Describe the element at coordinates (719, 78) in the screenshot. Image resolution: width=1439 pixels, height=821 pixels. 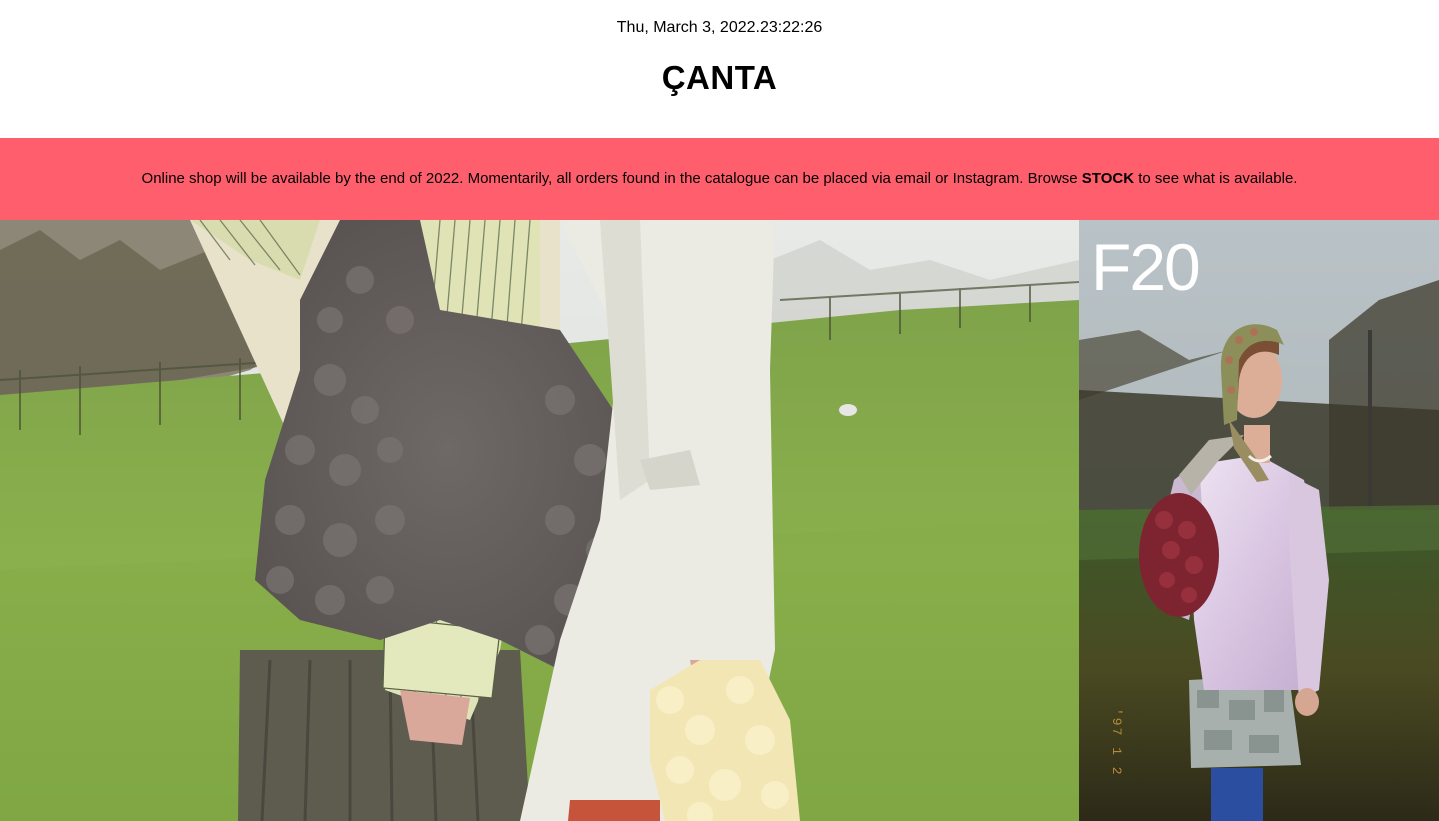
I see `brand-logo: ÇANTA` at that location.